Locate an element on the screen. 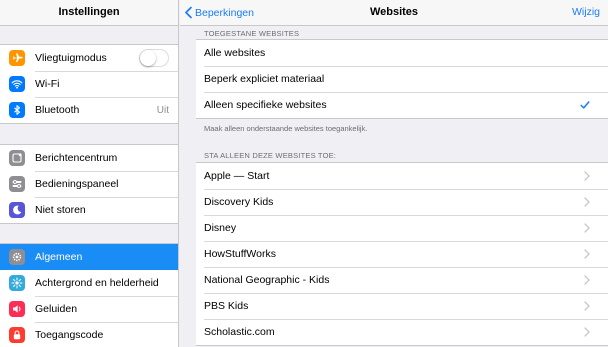 The width and height of the screenshot is (608, 347). site-row: PBS Kids is located at coordinates (402, 306).